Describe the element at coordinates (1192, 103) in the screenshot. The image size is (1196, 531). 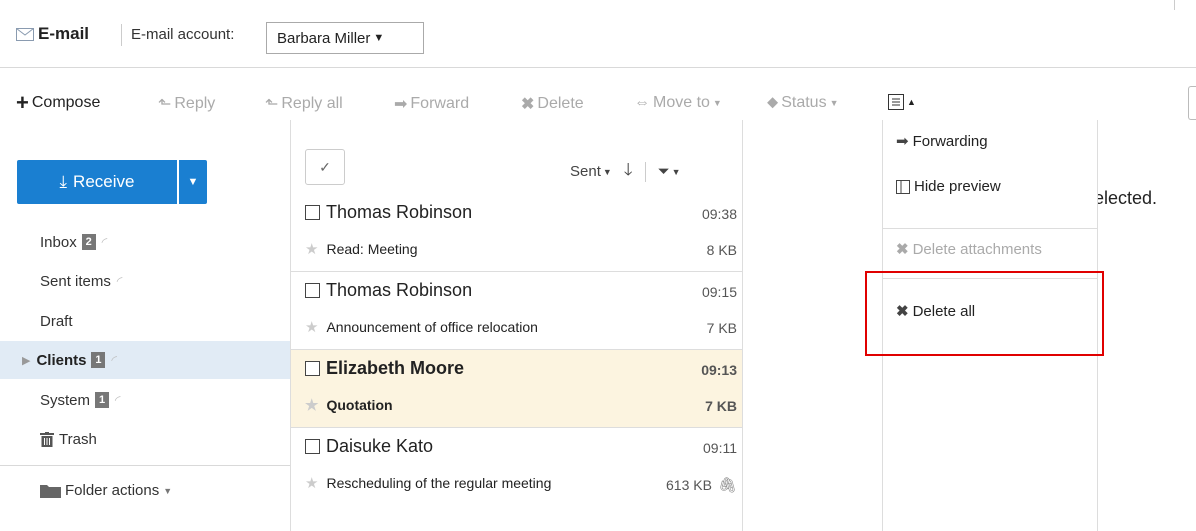
I see `search-box-edge` at that location.